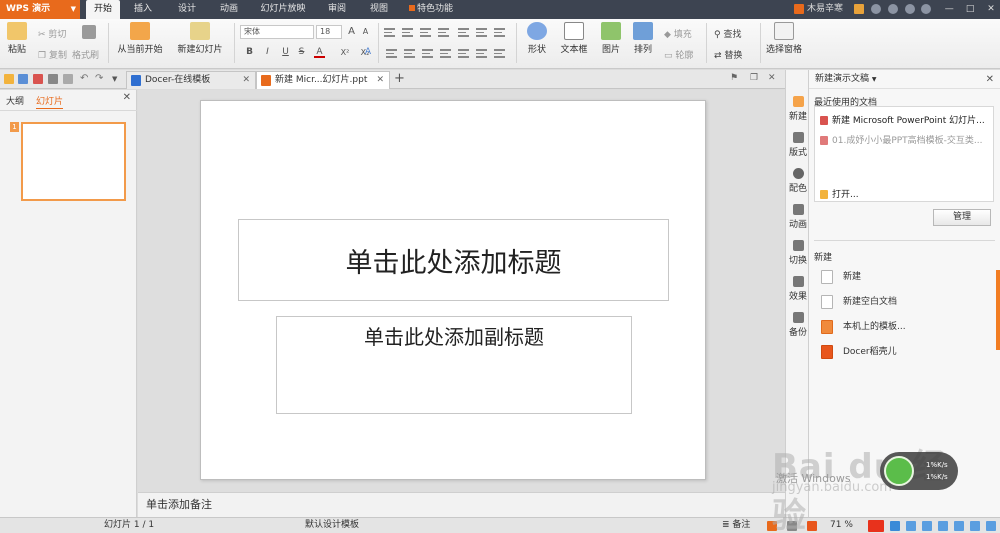 The height and width of the screenshot is (533, 1000). What do you see at coordinates (319, 52) in the screenshot?
I see `font-color-button: A` at bounding box center [319, 52].